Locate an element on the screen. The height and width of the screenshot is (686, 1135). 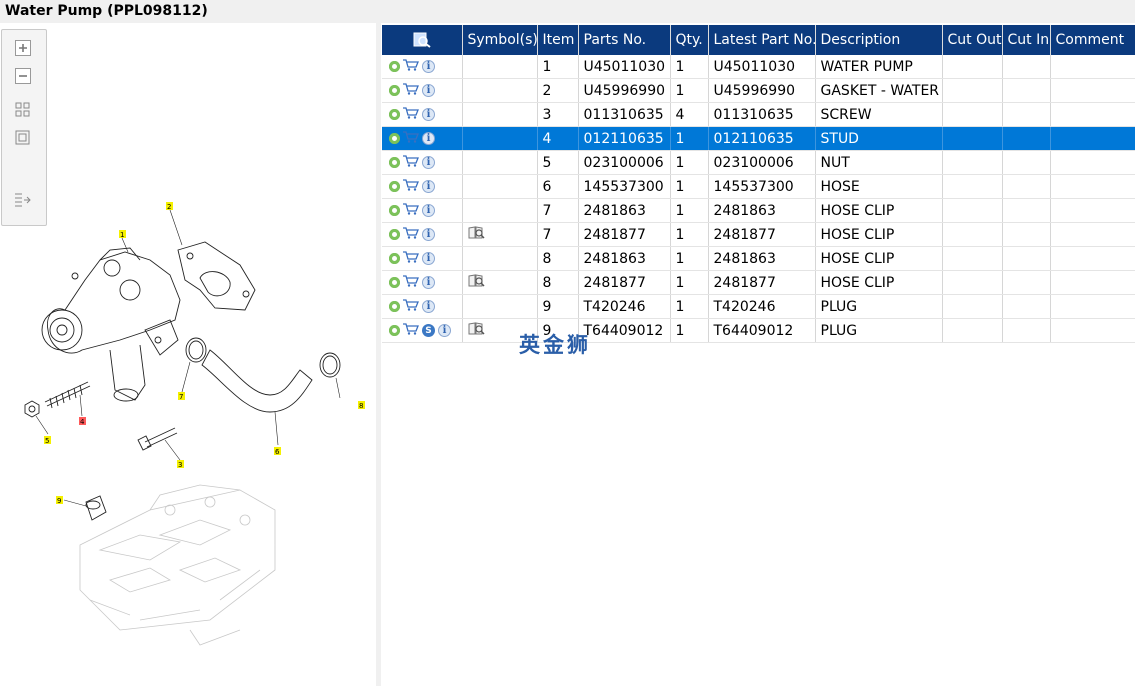
window-titlebar: Water Pump (PPL098112) is located at coordinates (567, 11).